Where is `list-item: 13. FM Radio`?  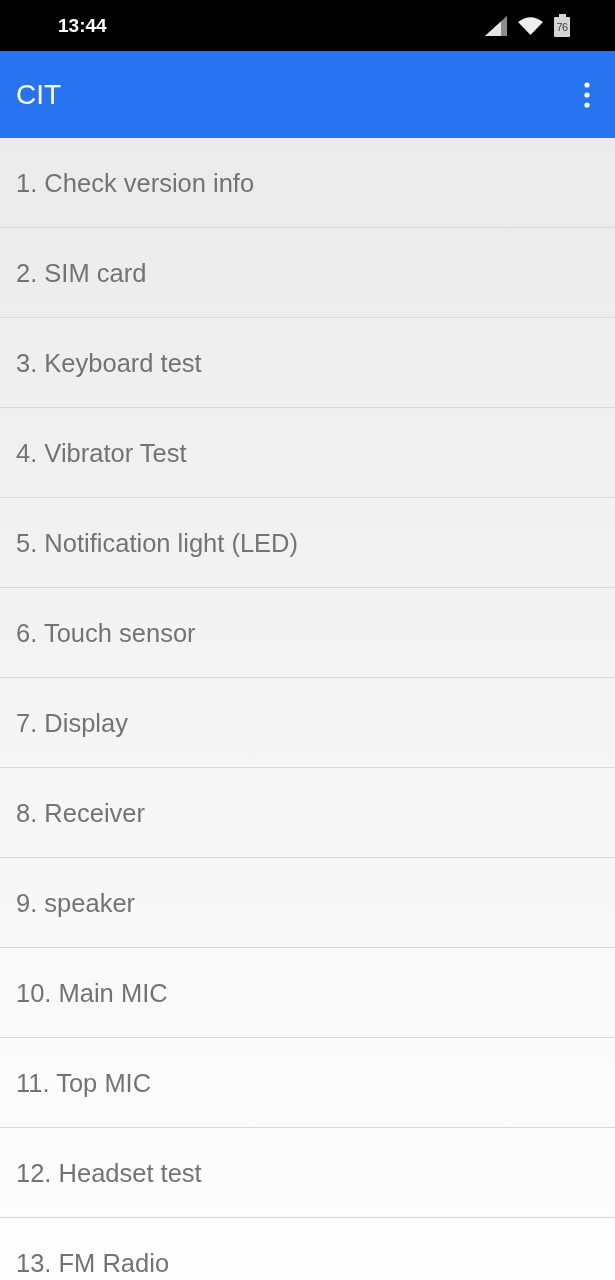
list-item: 13. FM Radio is located at coordinates (307, 1249).